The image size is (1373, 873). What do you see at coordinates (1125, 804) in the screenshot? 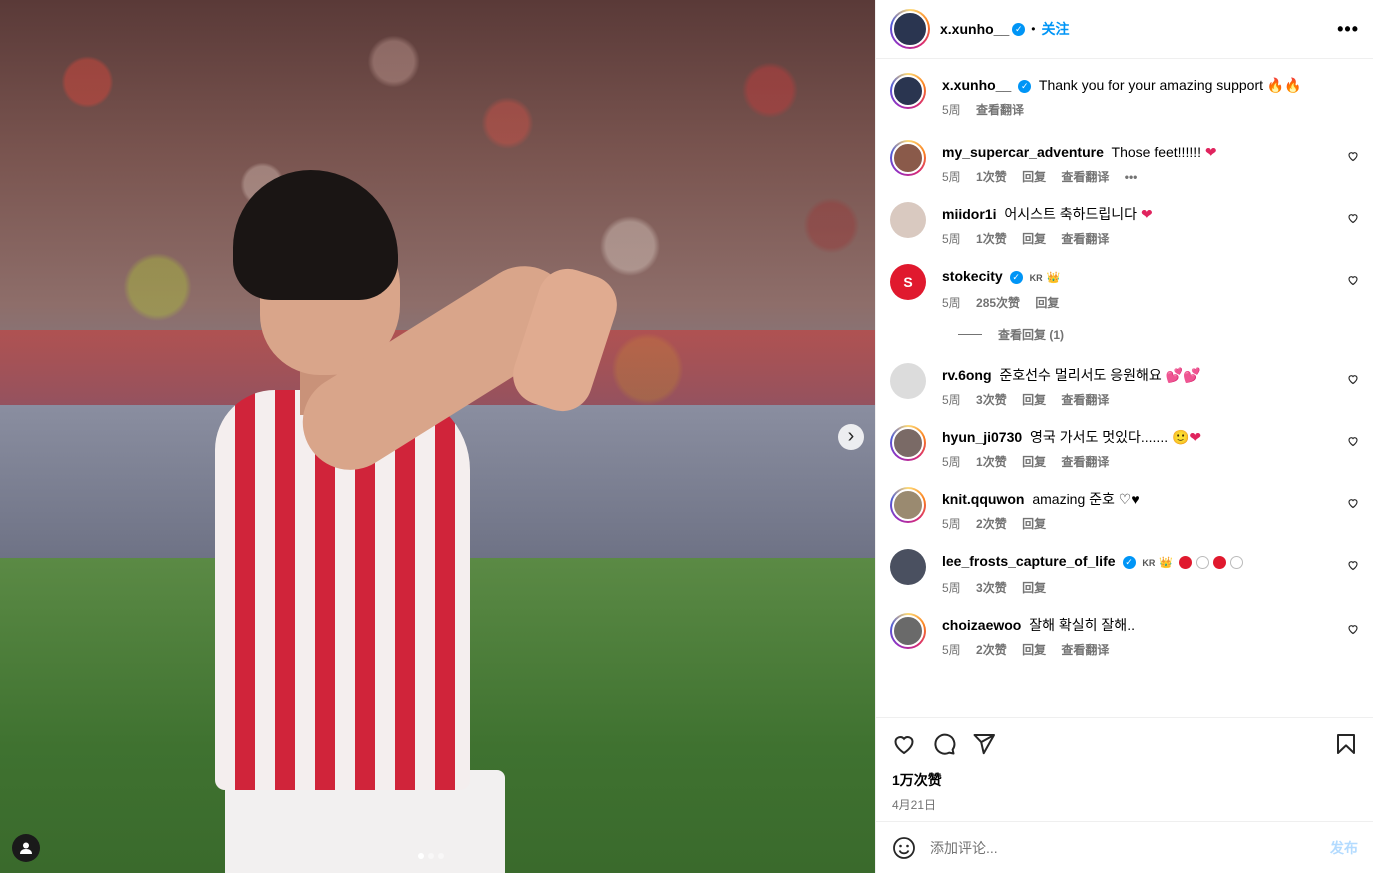
I see `post-date: 4月21日` at bounding box center [1125, 804].